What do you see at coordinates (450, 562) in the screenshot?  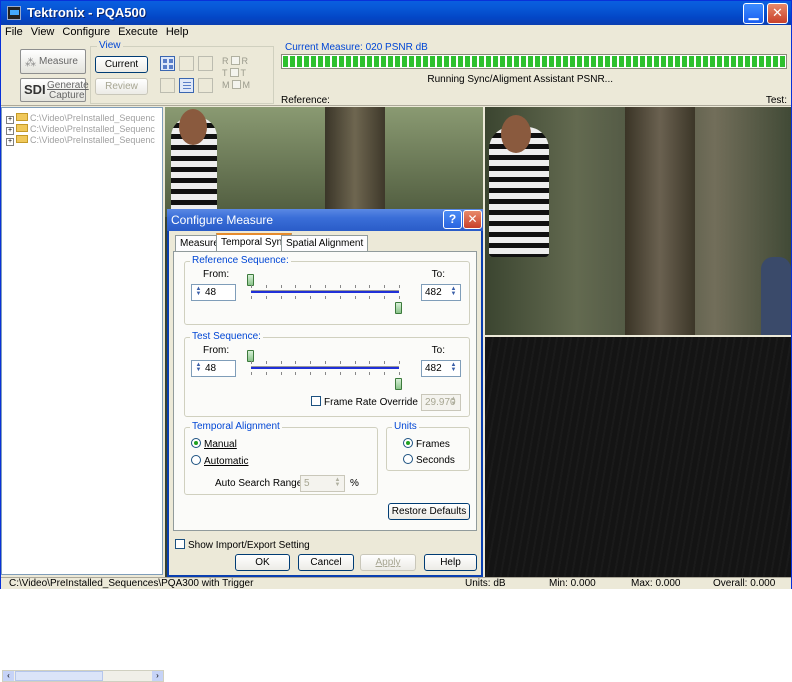 I see `help-button: Help` at bounding box center [450, 562].